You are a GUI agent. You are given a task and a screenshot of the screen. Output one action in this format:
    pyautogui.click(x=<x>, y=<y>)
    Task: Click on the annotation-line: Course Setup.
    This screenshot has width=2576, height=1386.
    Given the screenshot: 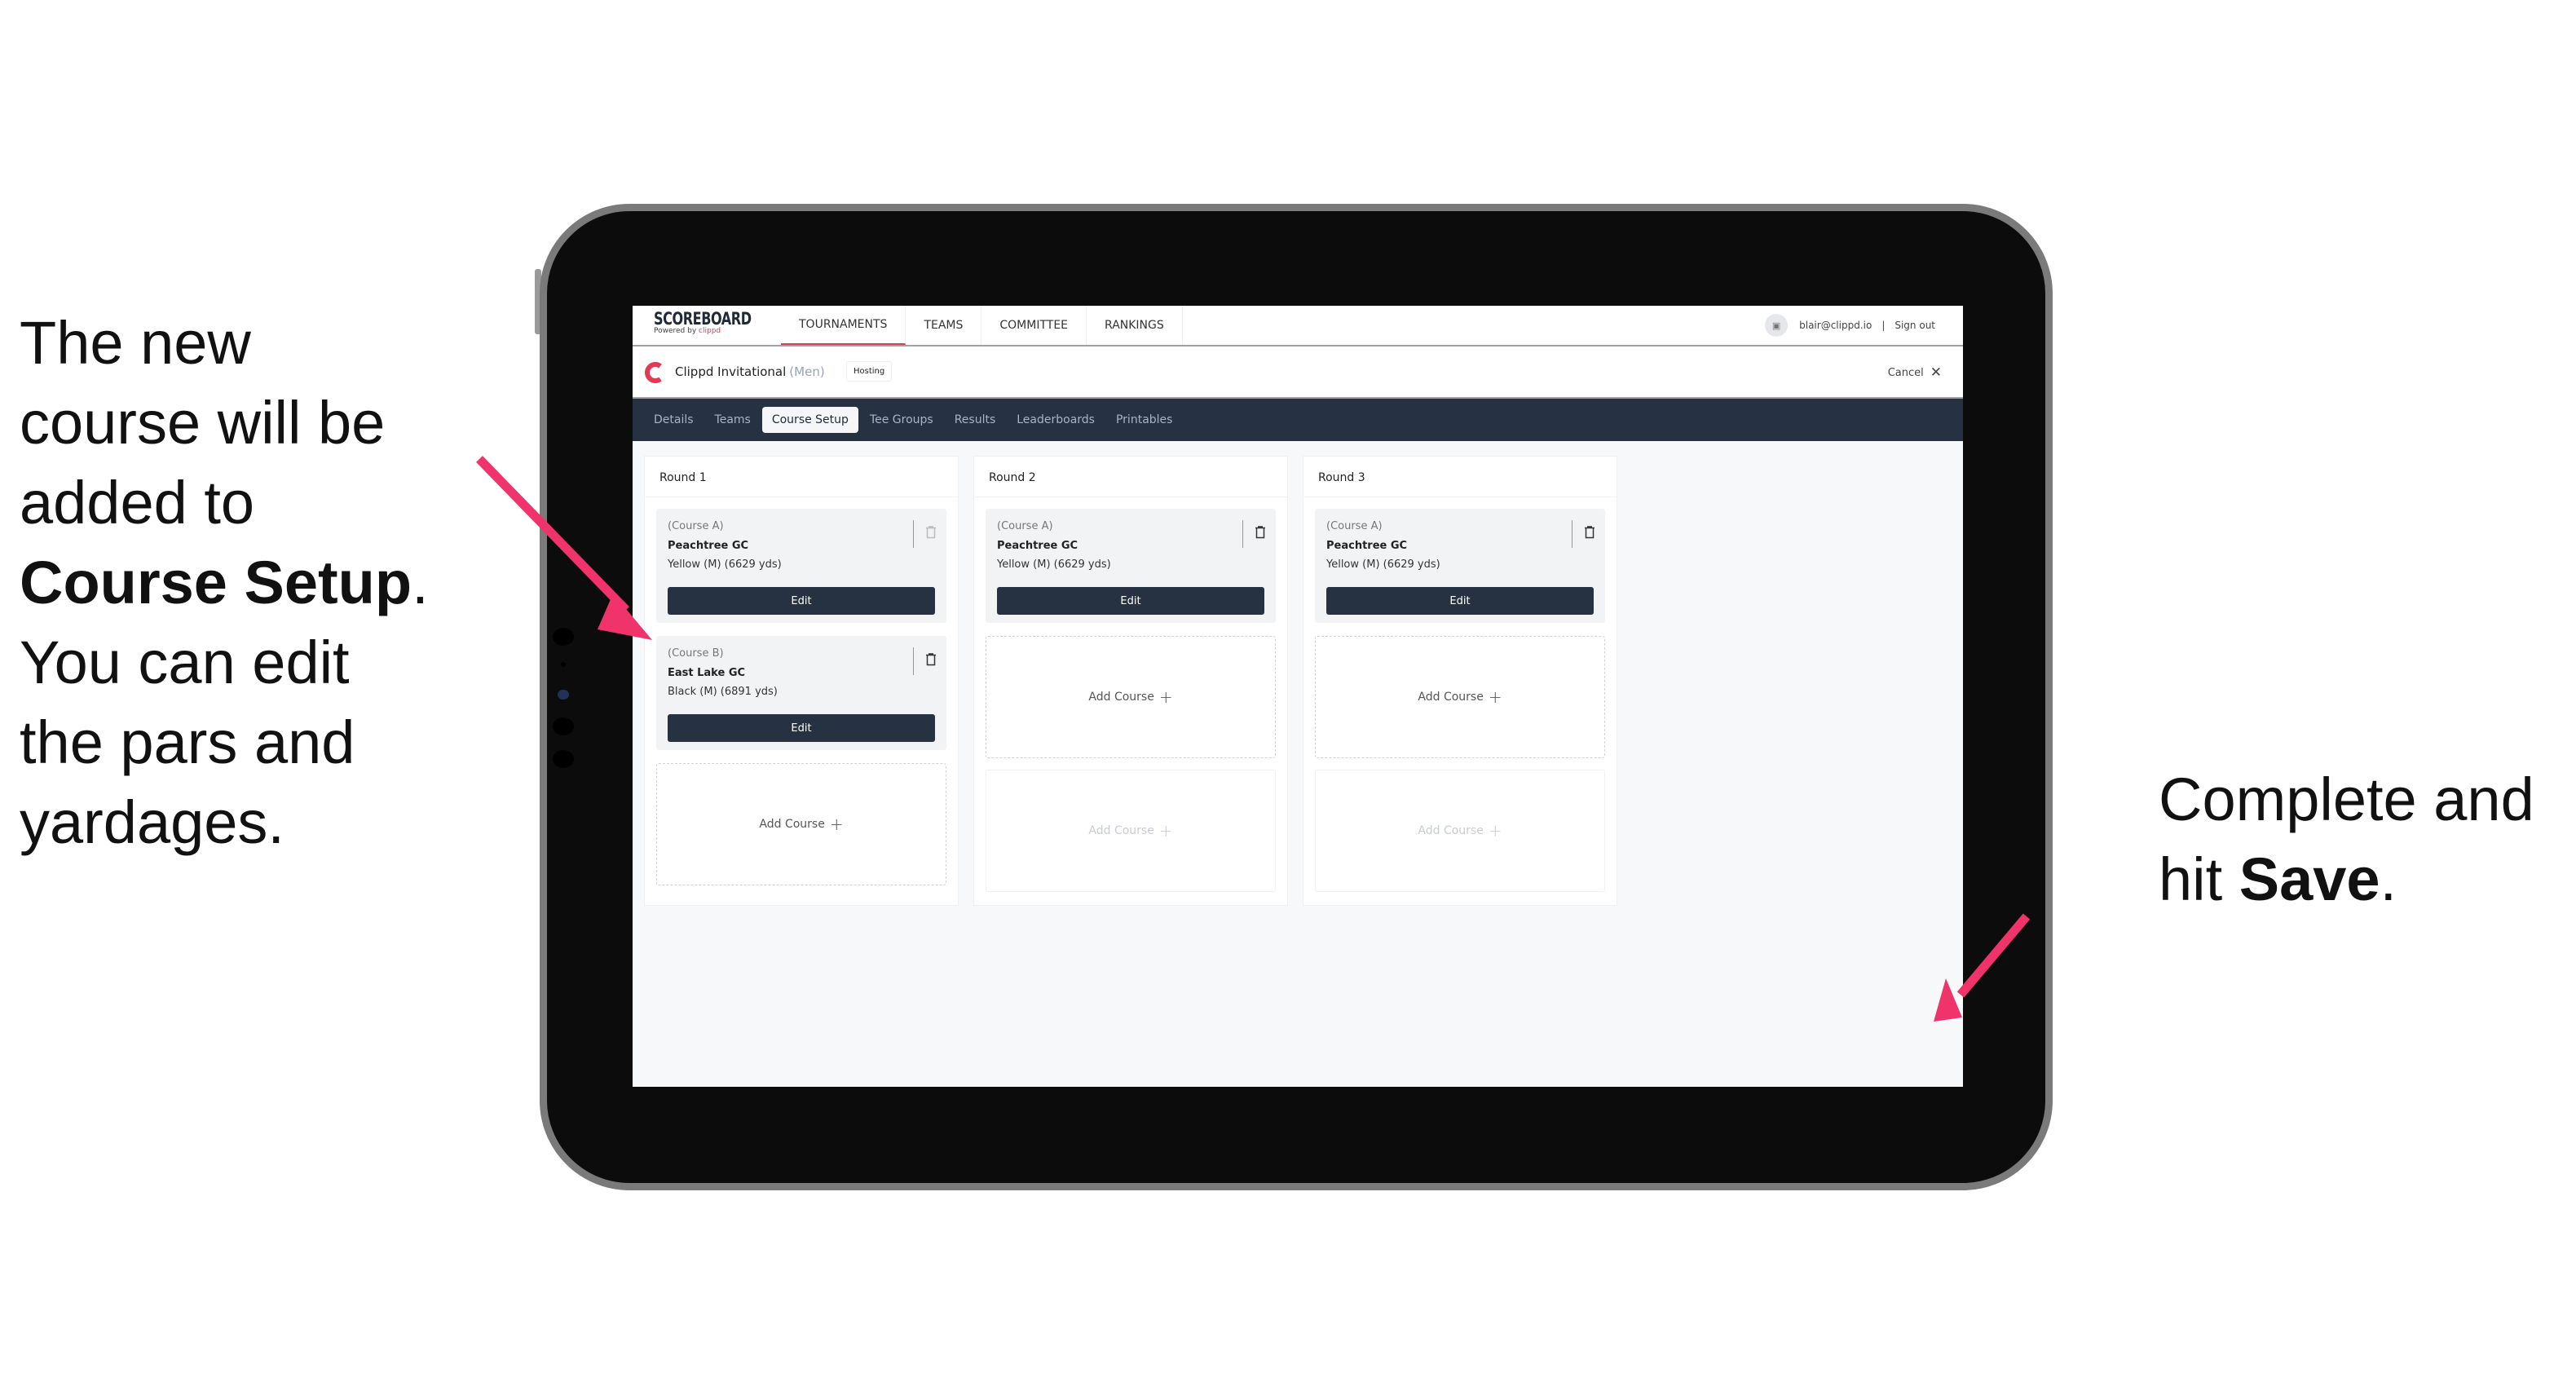 What is the action you would take?
    pyautogui.click(x=248, y=583)
    